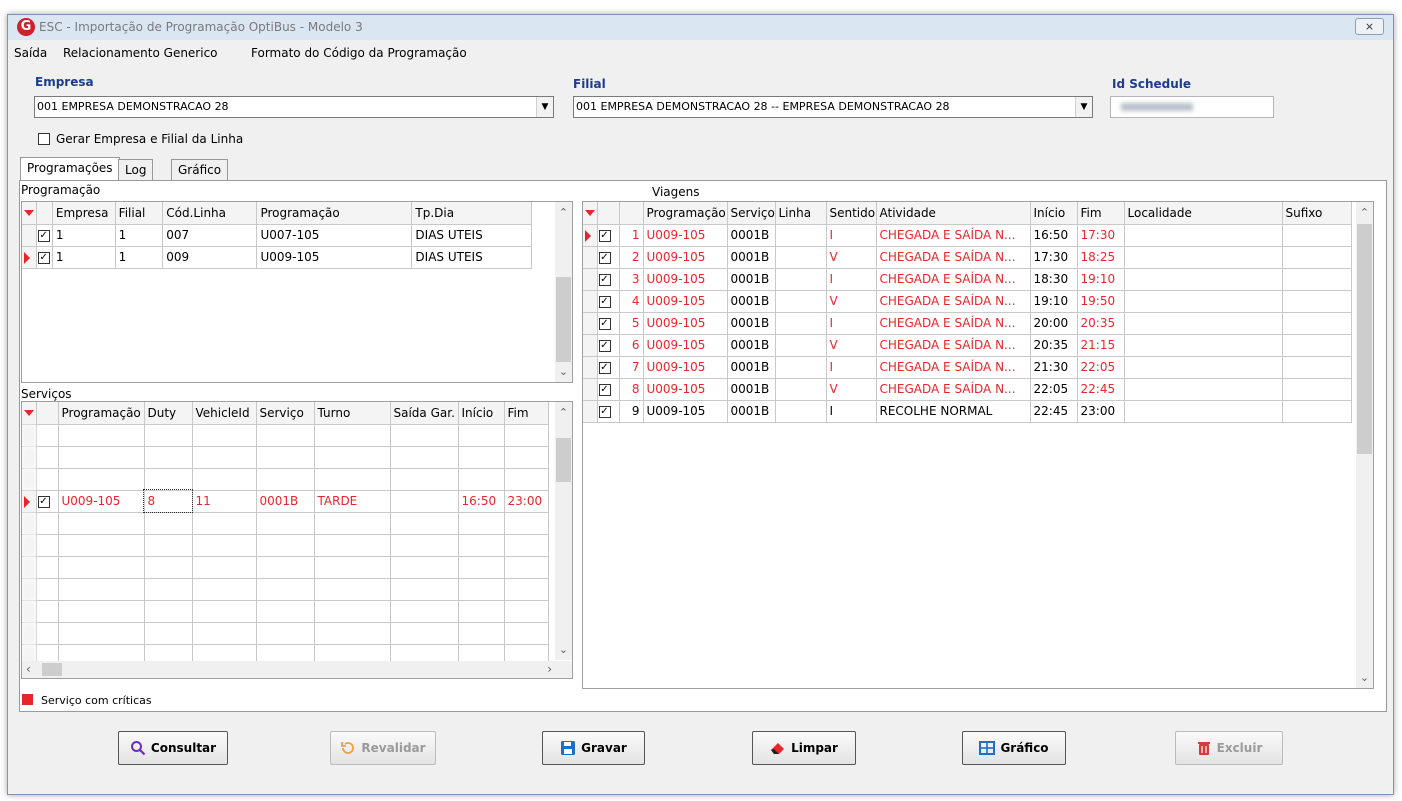 The image size is (1402, 801). Describe the element at coordinates (804, 748) in the screenshot. I see `limpar-button: Limpar` at that location.